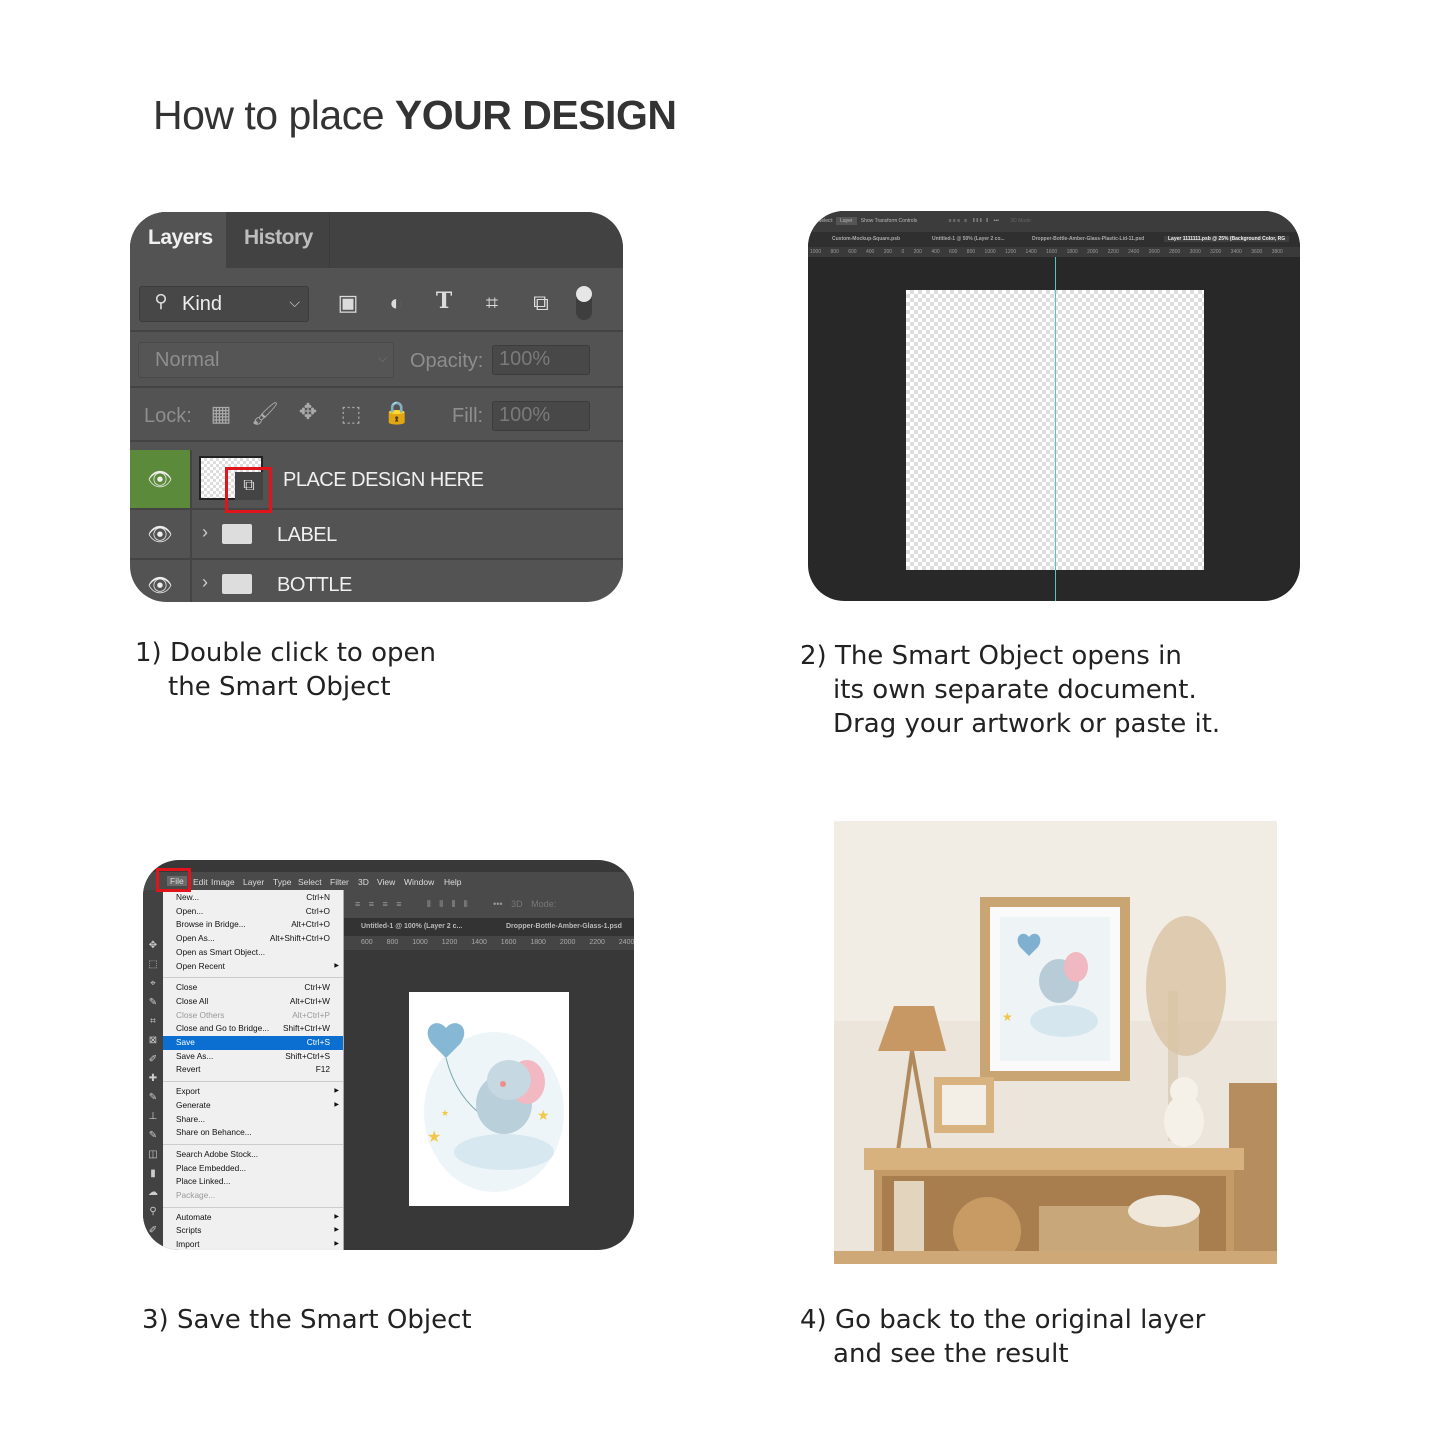 This screenshot has width=1445, height=1445. What do you see at coordinates (376, 581) in the screenshot?
I see `layer-row-bottle: 👁 › BOTTLE` at bounding box center [376, 581].